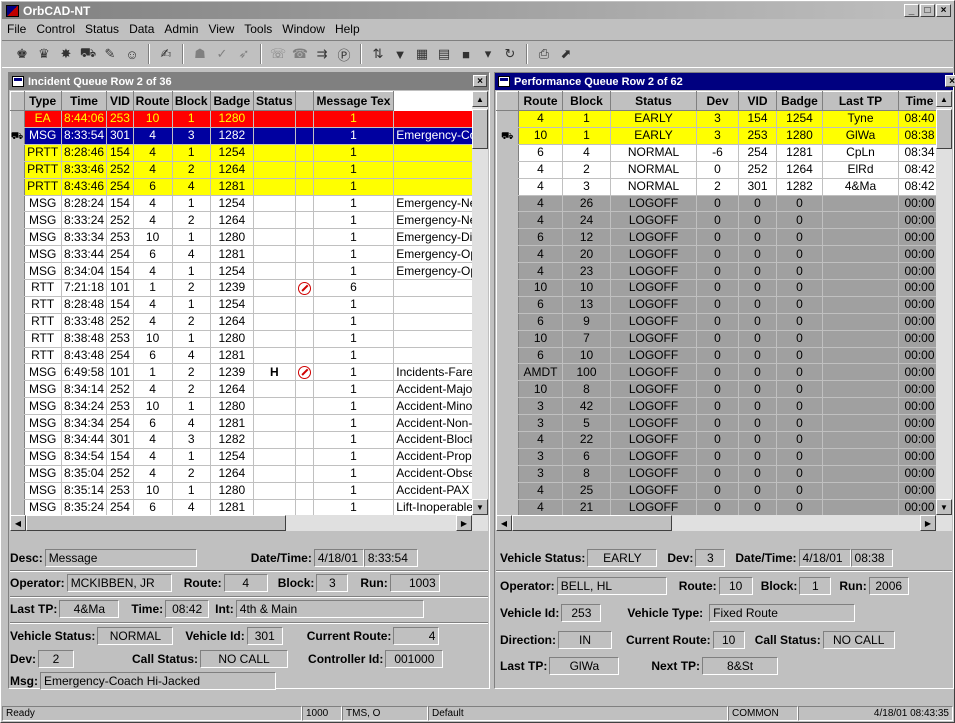 The height and width of the screenshot is (723, 955). Describe the element at coordinates (231, 101) in the screenshot. I see `incident-col-header: Badge` at that location.